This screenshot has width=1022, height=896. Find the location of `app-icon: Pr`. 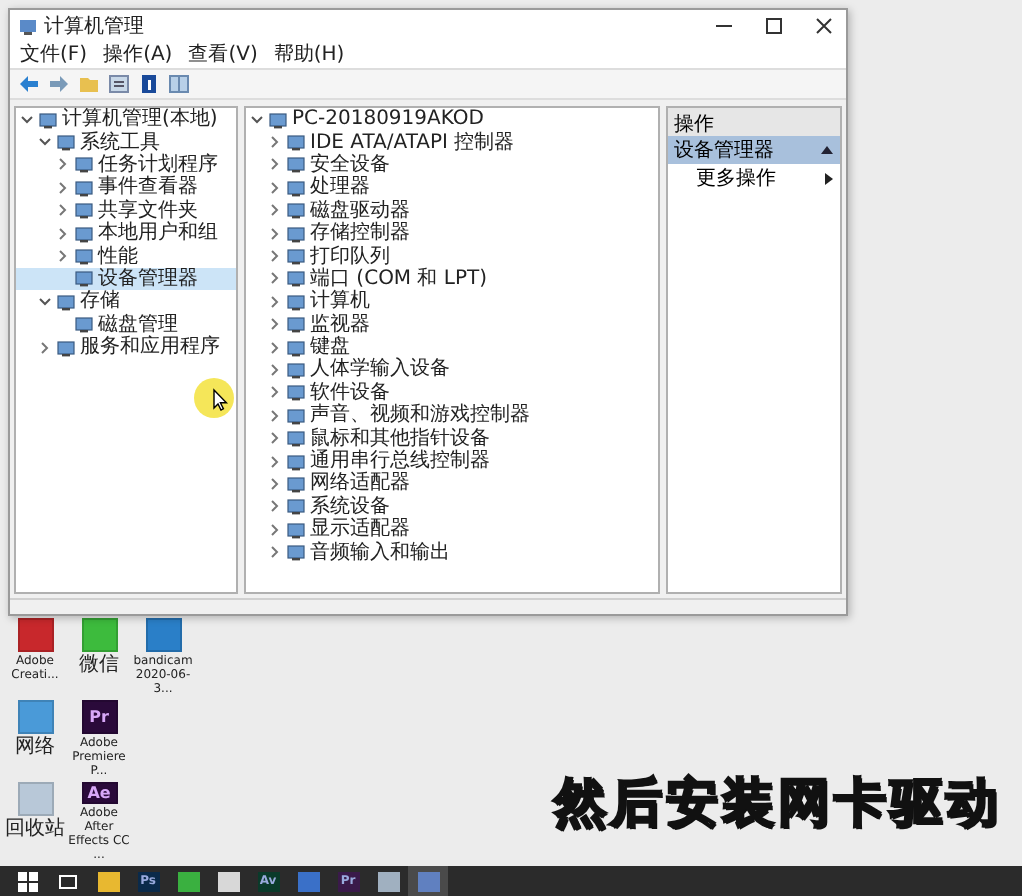

app-icon: Pr is located at coordinates (99, 717).